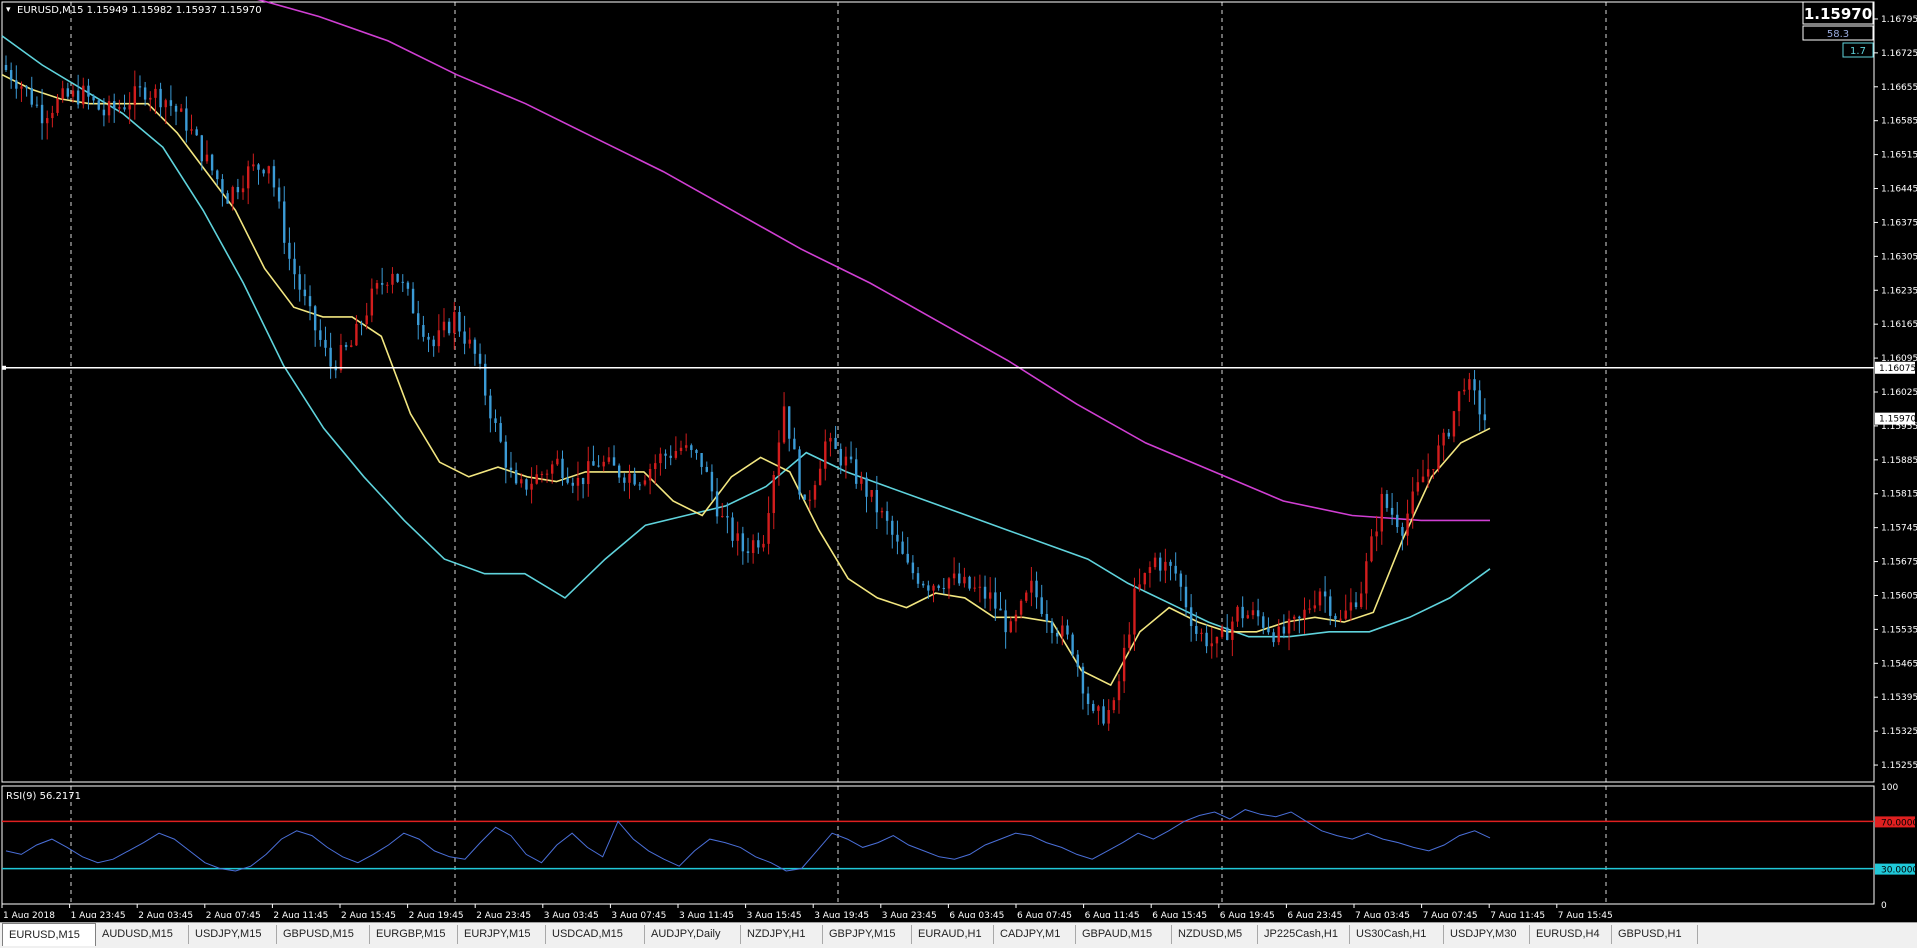 The width and height of the screenshot is (1917, 948). I want to click on chart-tab: USDJPY,M30, so click(1487, 934).